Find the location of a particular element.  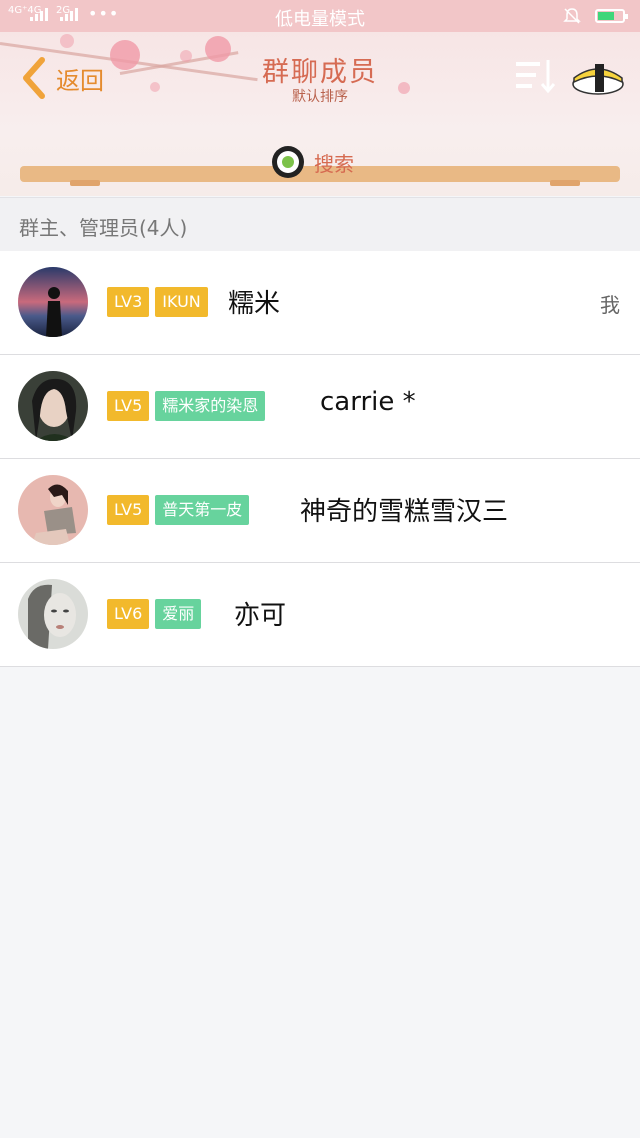

section-label: 群主、管理员(4人) is located at coordinates (103, 228).